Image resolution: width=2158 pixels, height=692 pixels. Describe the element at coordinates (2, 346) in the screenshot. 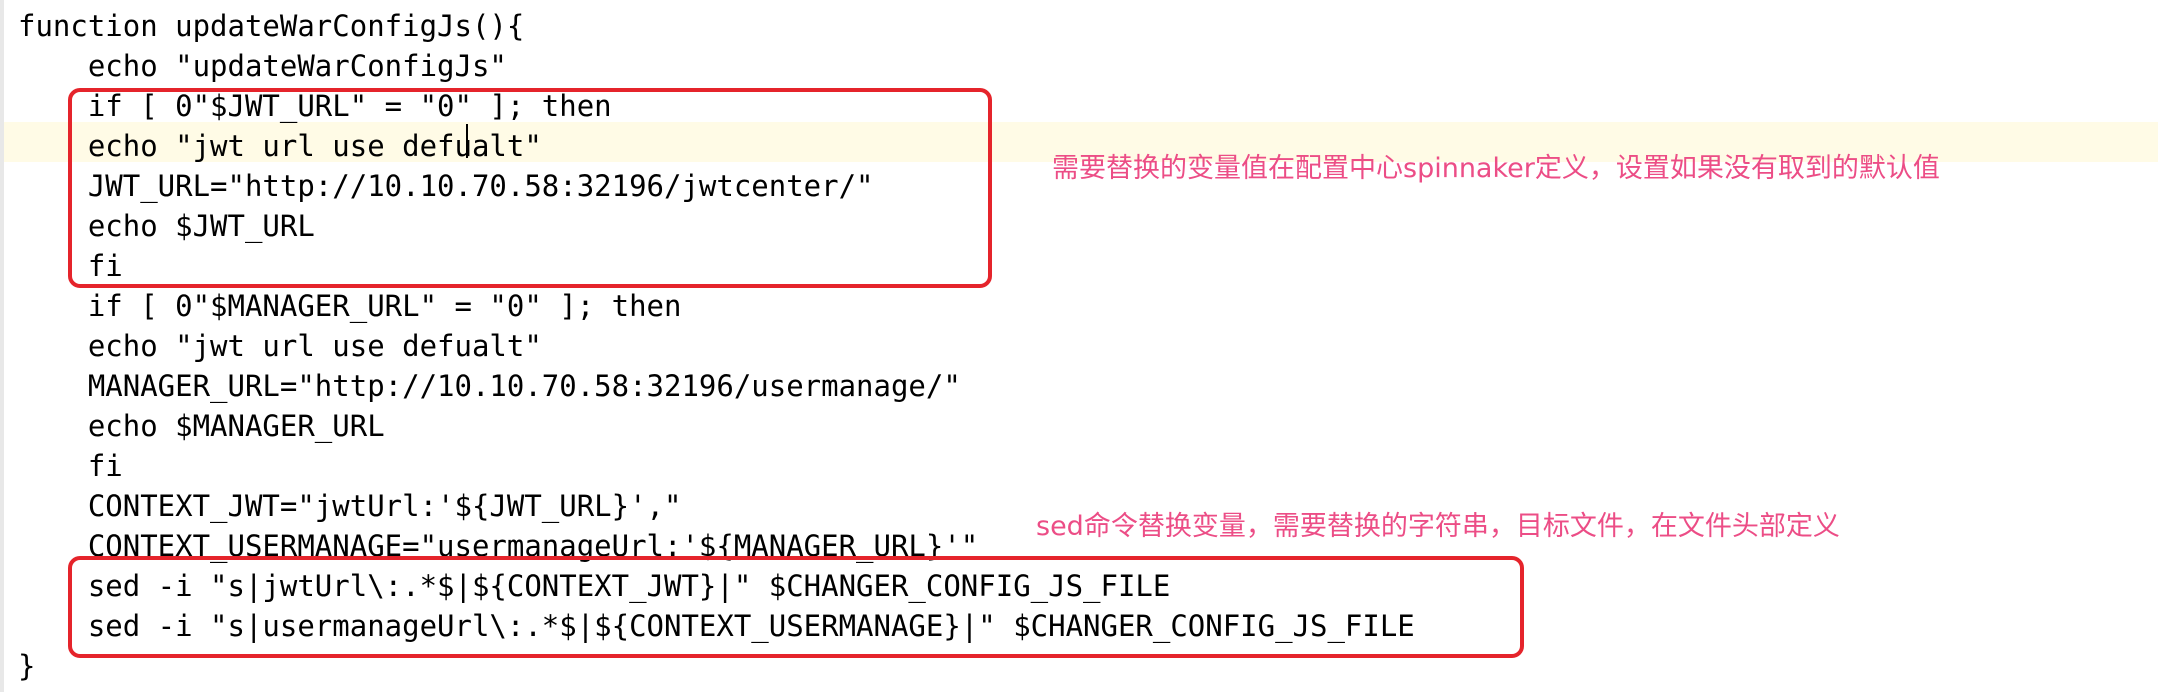

I see `editor-gutter` at that location.